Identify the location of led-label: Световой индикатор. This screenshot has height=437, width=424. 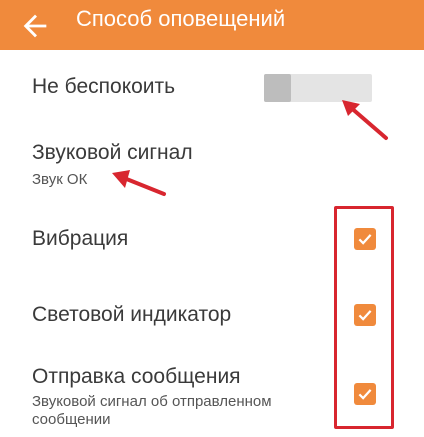
(132, 314).